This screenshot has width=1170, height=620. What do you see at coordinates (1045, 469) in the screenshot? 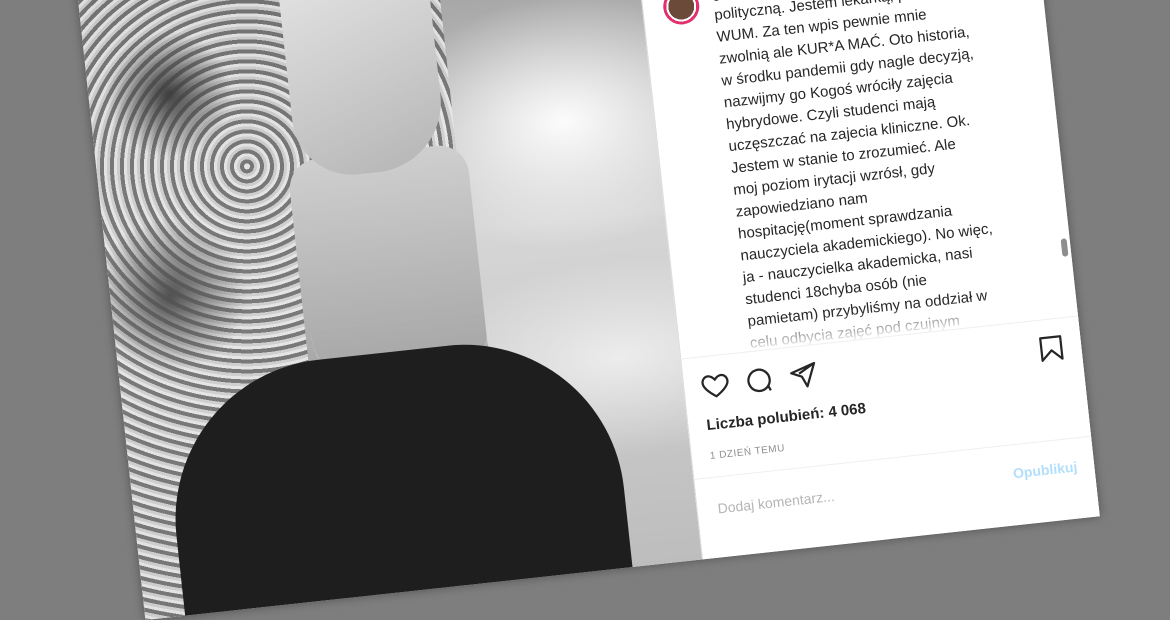
I see `publish-button: Opublikuj` at bounding box center [1045, 469].